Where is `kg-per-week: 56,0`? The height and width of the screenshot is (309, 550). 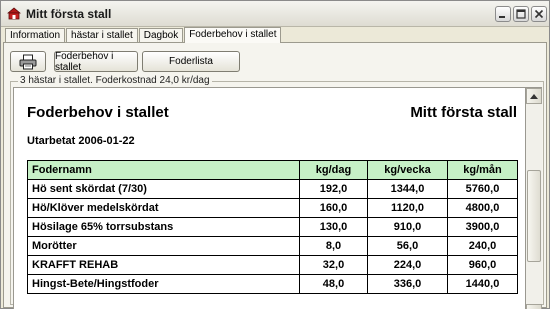 kg-per-week: 56,0 is located at coordinates (407, 246).